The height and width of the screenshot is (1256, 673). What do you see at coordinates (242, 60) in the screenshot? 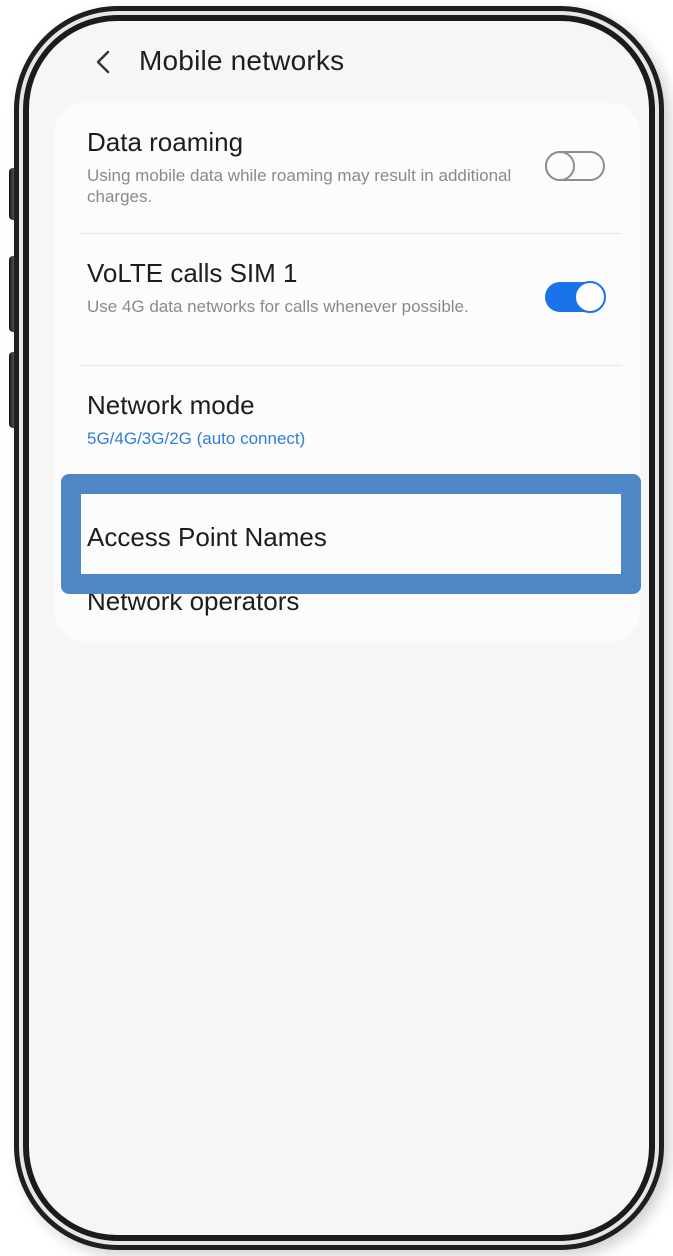
I see `page-title: Mobile networks` at bounding box center [242, 60].